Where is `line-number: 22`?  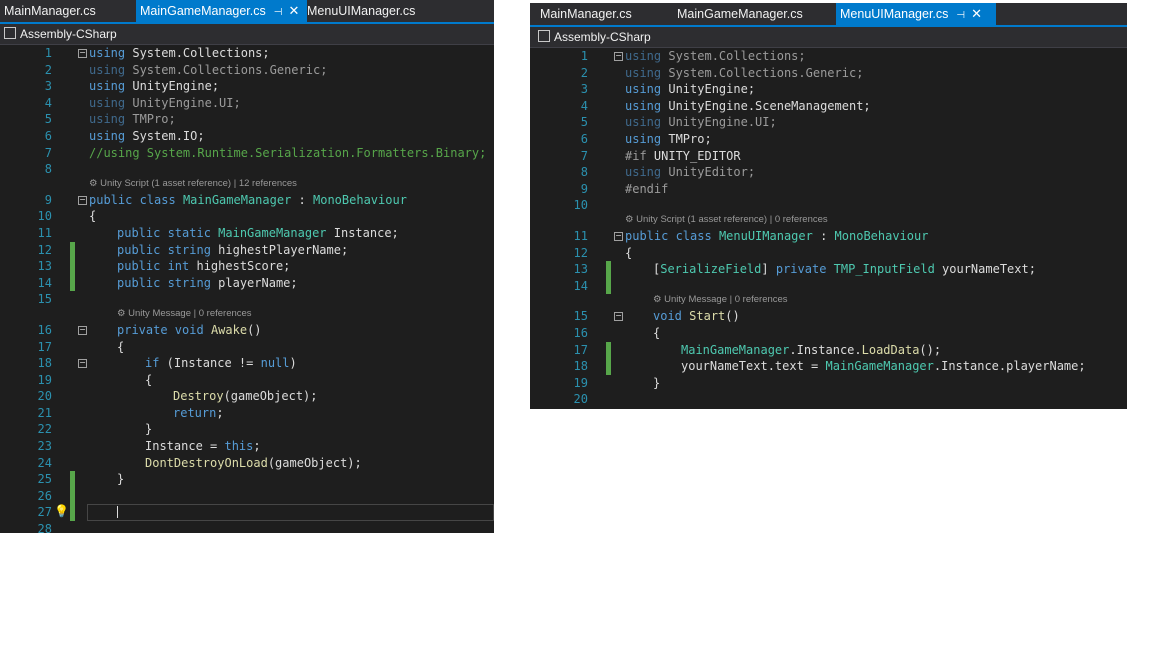
line-number: 22 is located at coordinates (44, 429).